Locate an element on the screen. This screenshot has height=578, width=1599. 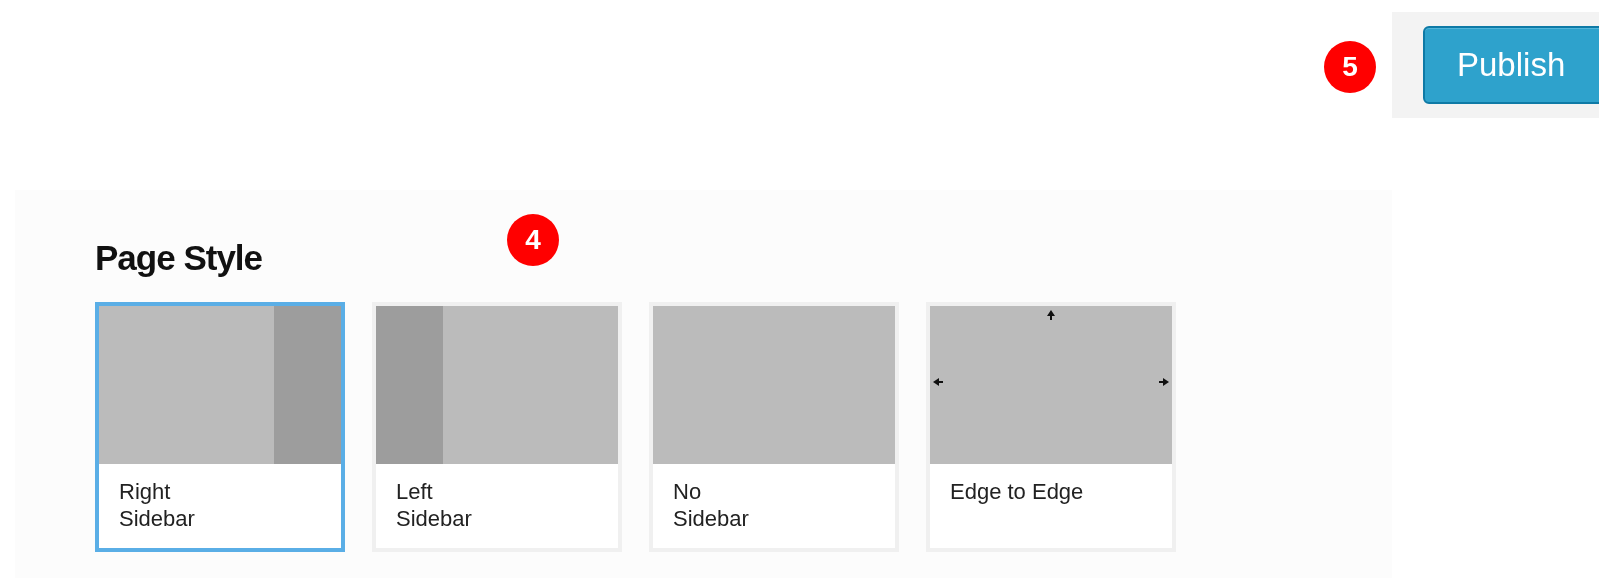
step-badge: 5 is located at coordinates (1350, 67).